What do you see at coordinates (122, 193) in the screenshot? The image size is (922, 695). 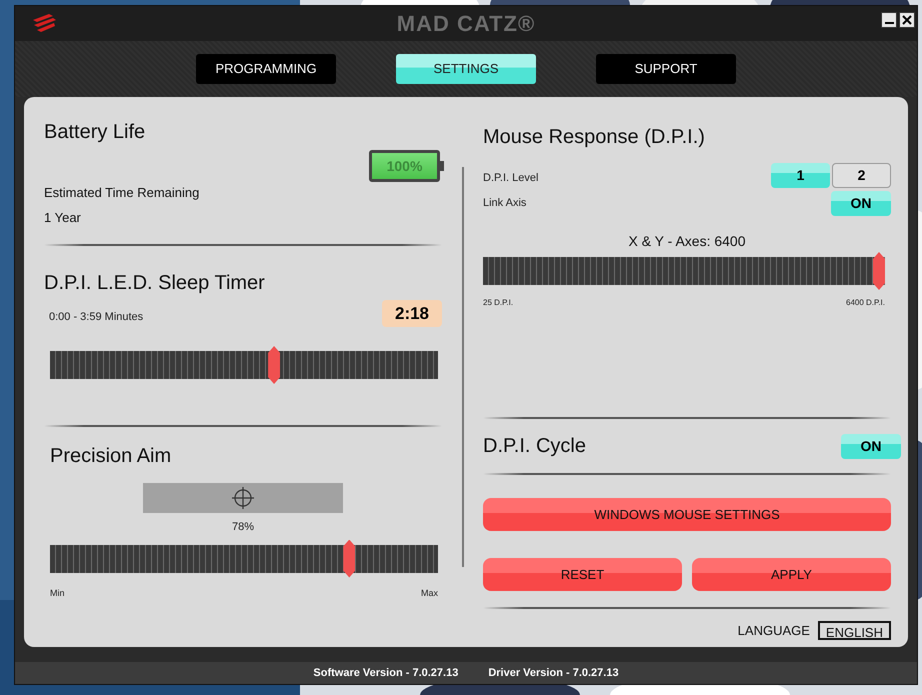 I see `estimate-label: Estimated Time Remaining` at bounding box center [122, 193].